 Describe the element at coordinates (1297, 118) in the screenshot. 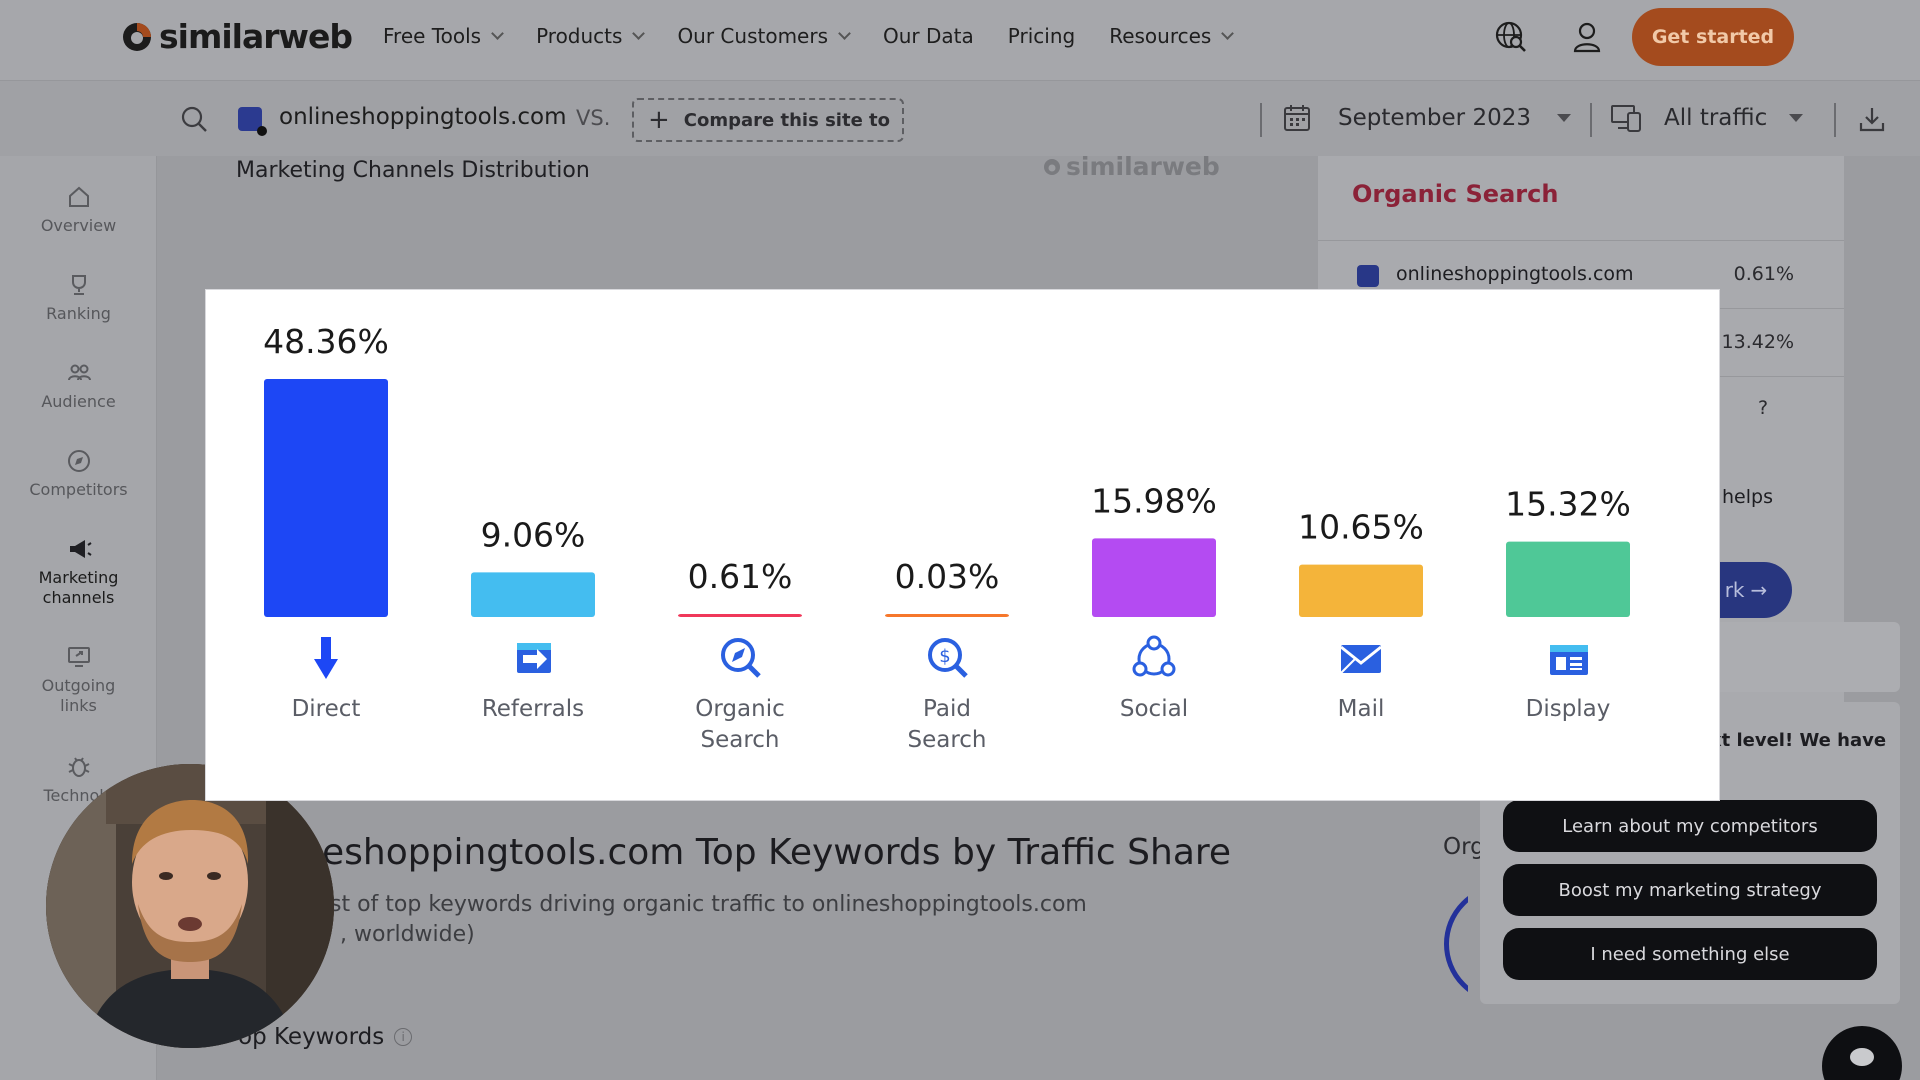

I see `calendar-icon` at that location.